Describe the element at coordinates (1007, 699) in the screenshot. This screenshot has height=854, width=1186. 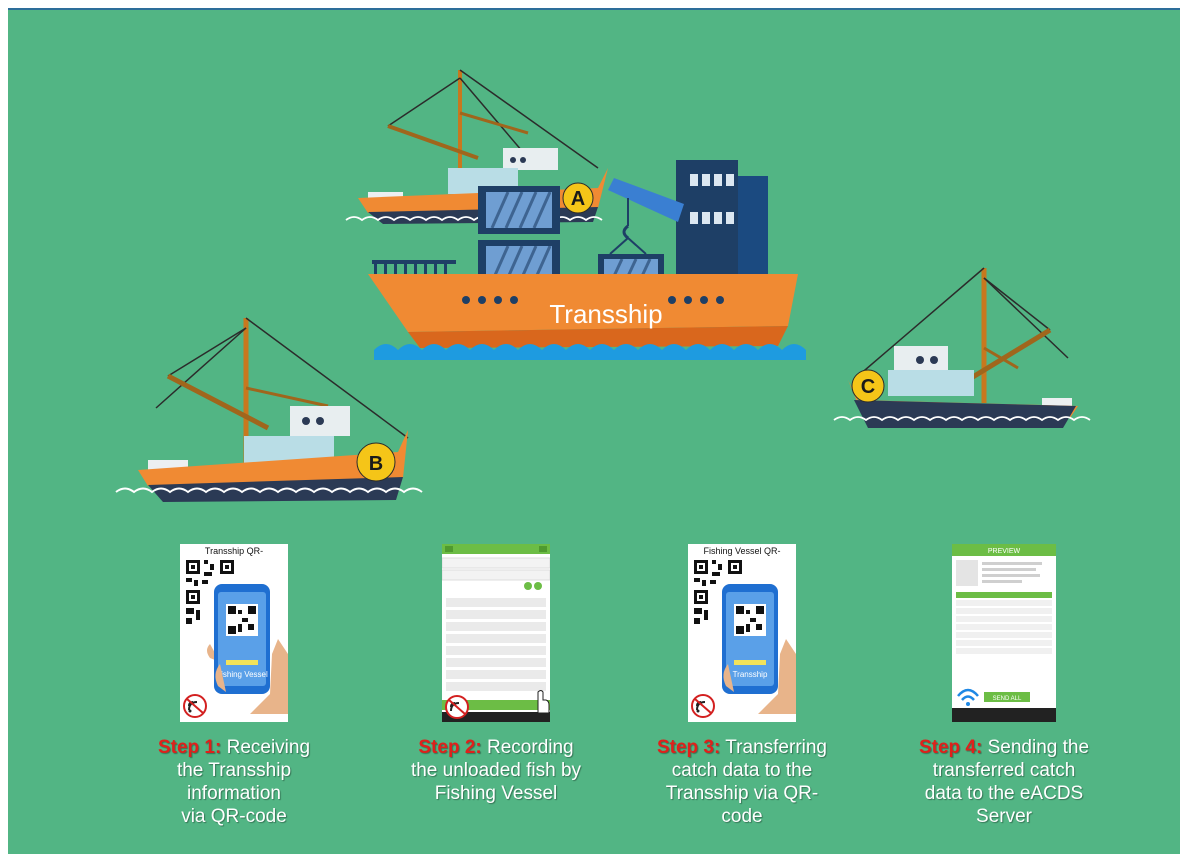
I see `send-all-button: SEND ALL` at that location.